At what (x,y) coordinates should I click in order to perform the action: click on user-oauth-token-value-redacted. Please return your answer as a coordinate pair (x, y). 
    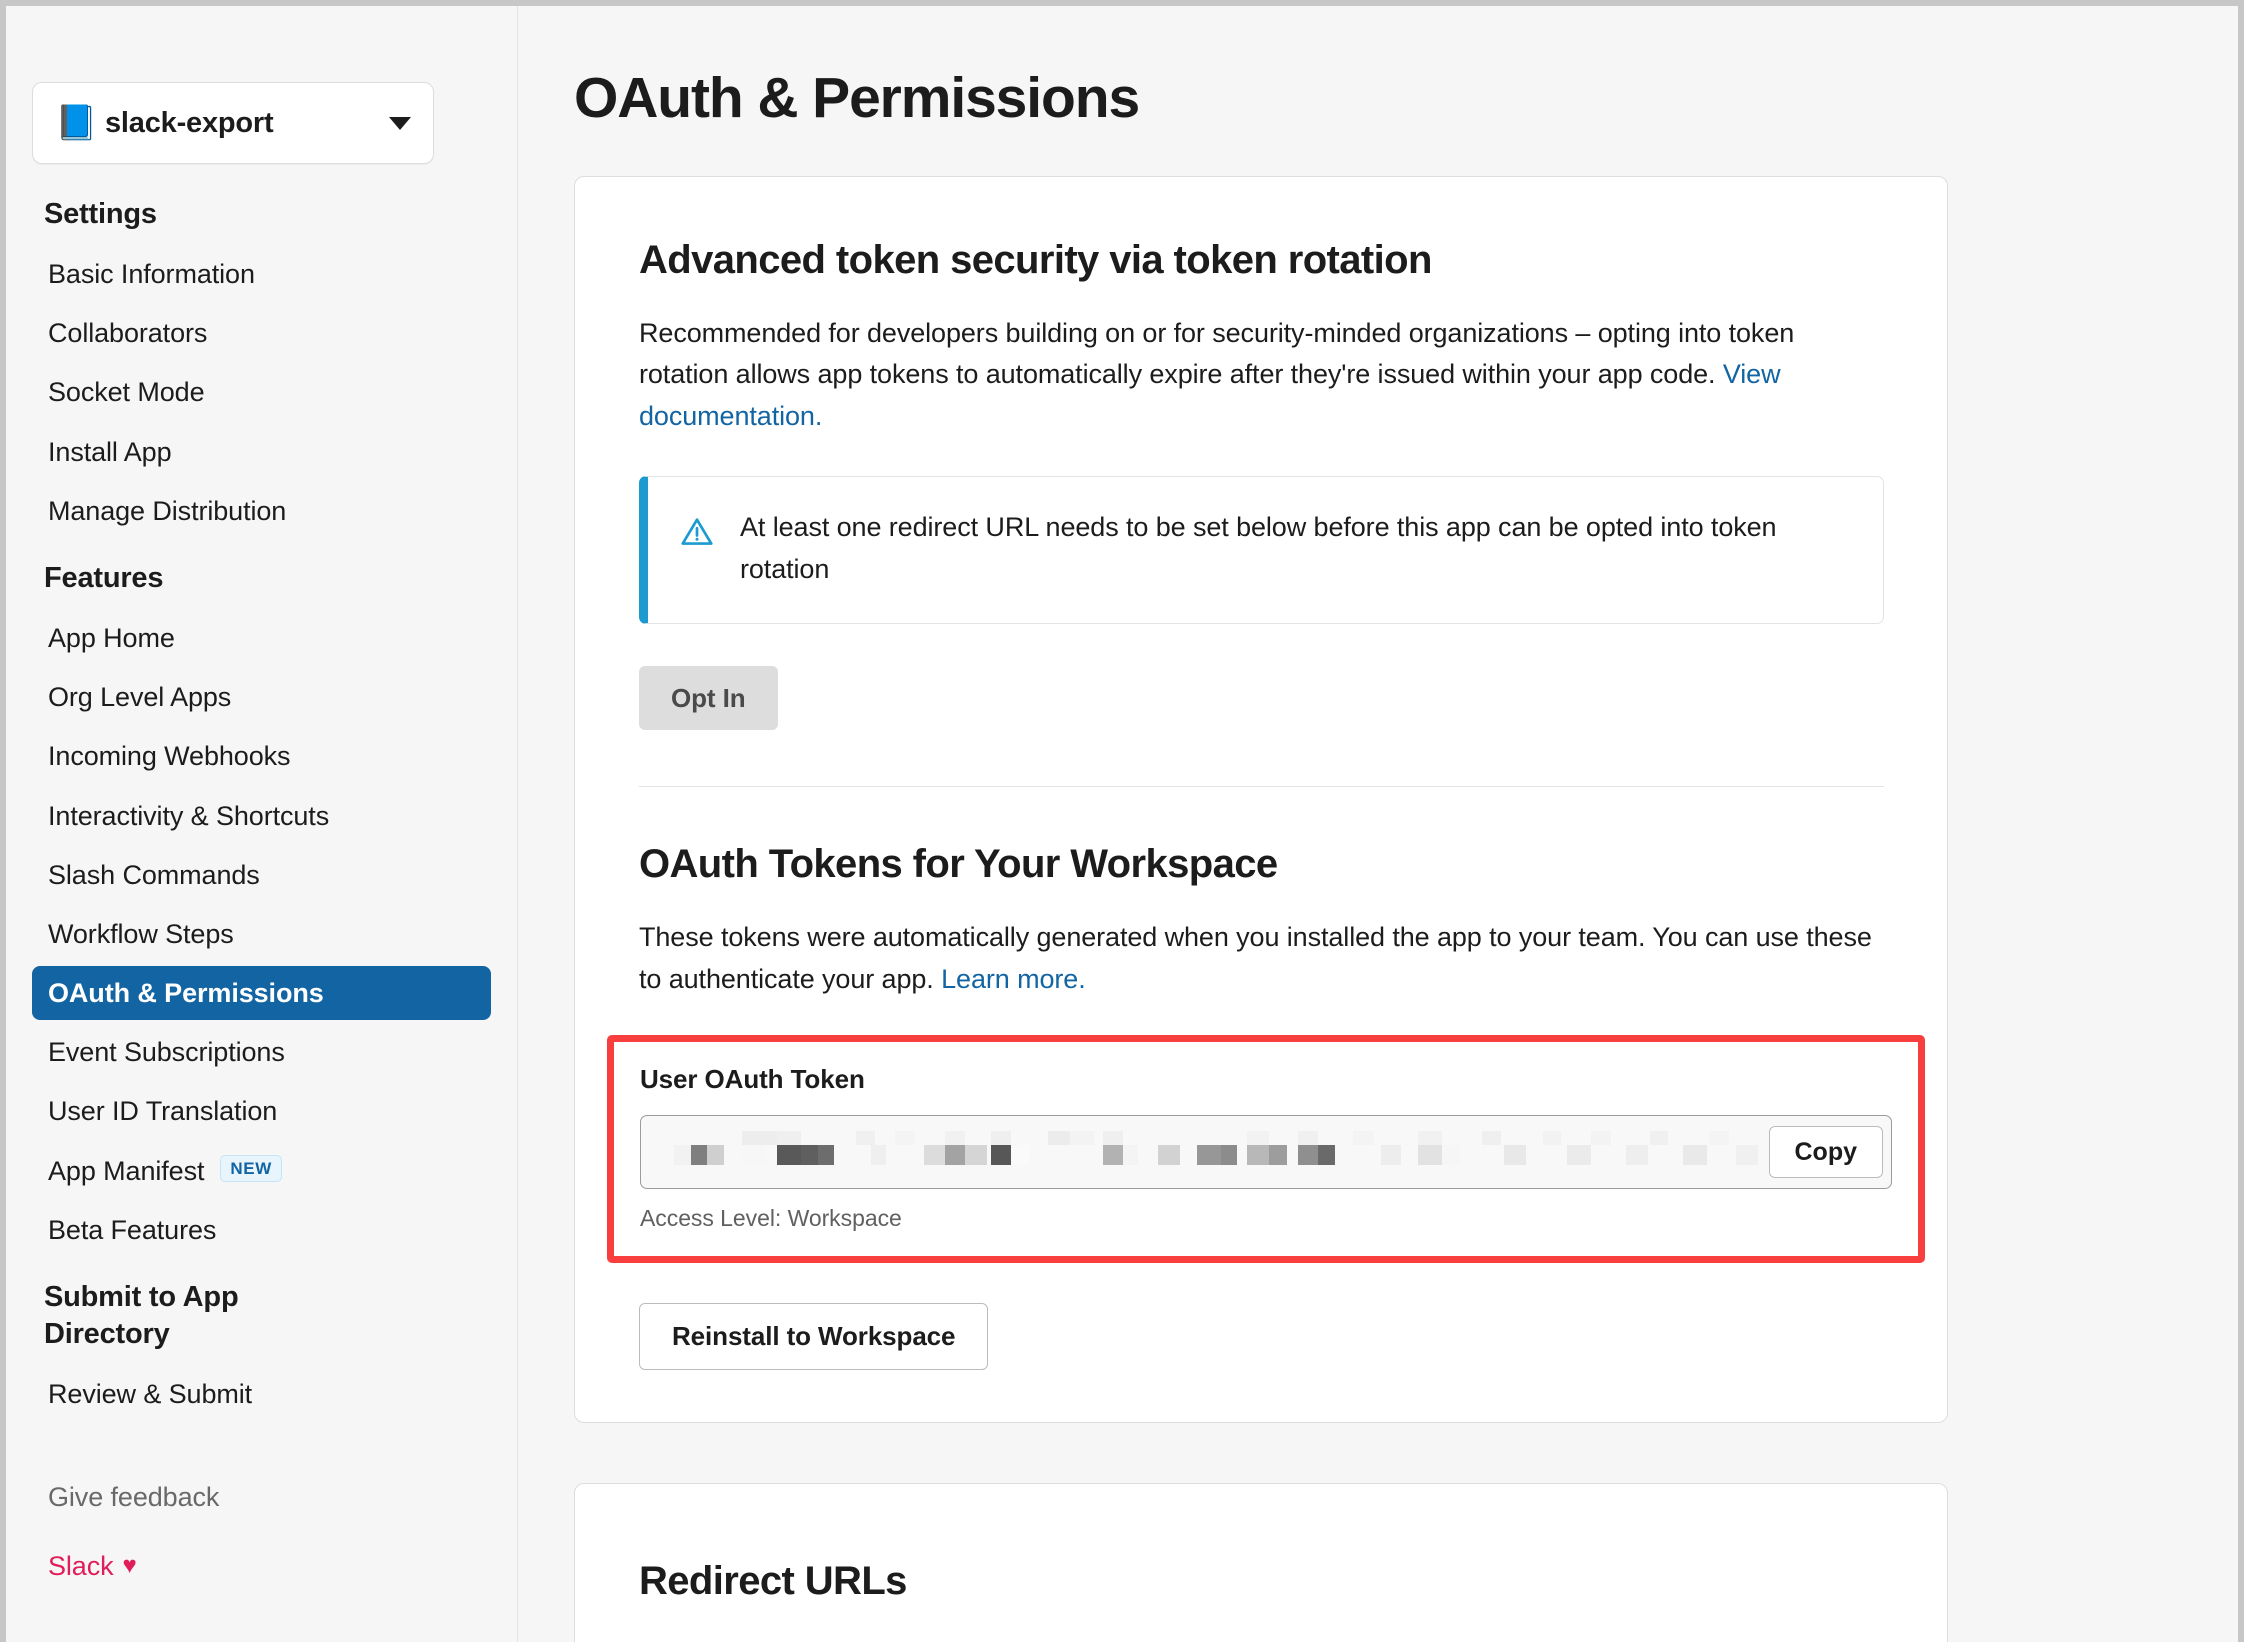
    Looking at the image, I should click on (1216, 1152).